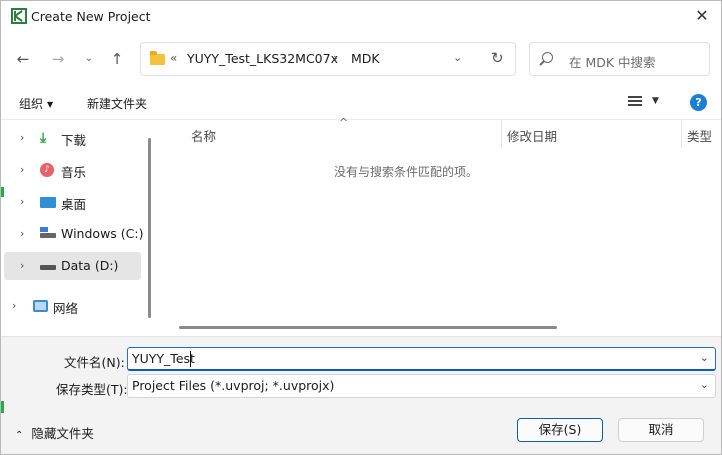  Describe the element at coordinates (699, 135) in the screenshot. I see `column-header-type: 类型` at that location.